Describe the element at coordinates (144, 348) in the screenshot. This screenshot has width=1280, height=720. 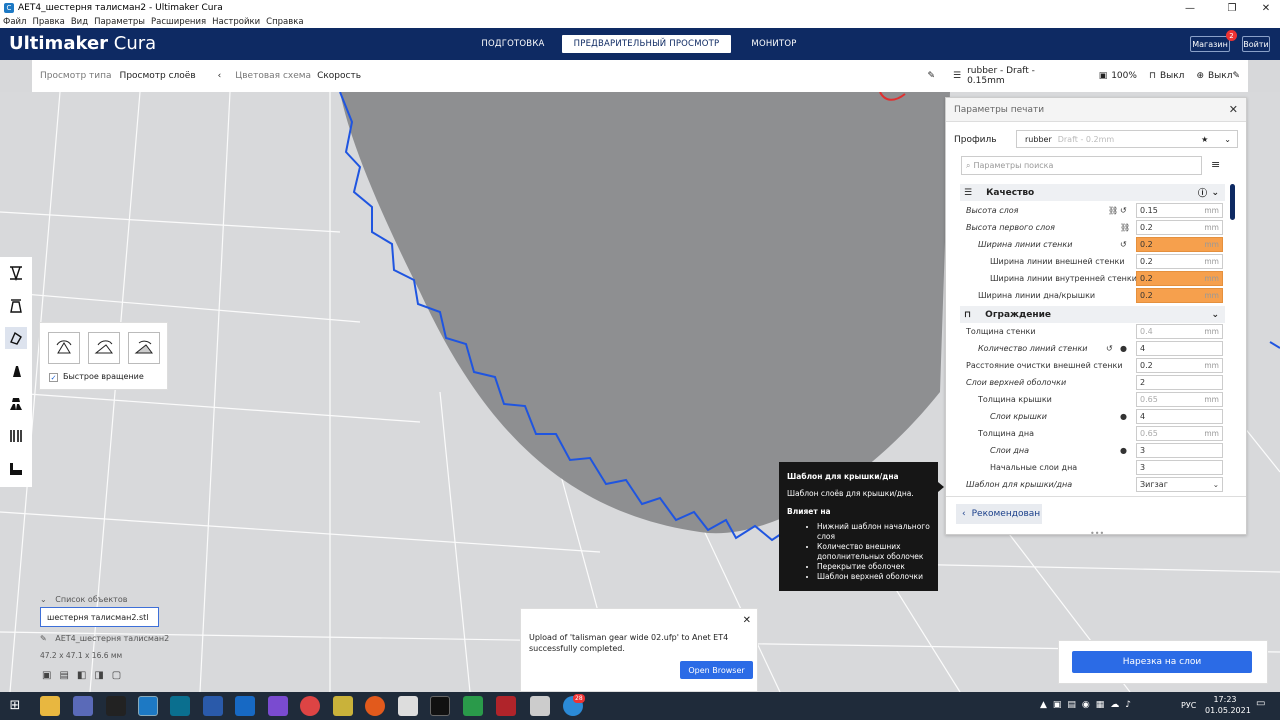
I see `select-face-button` at that location.